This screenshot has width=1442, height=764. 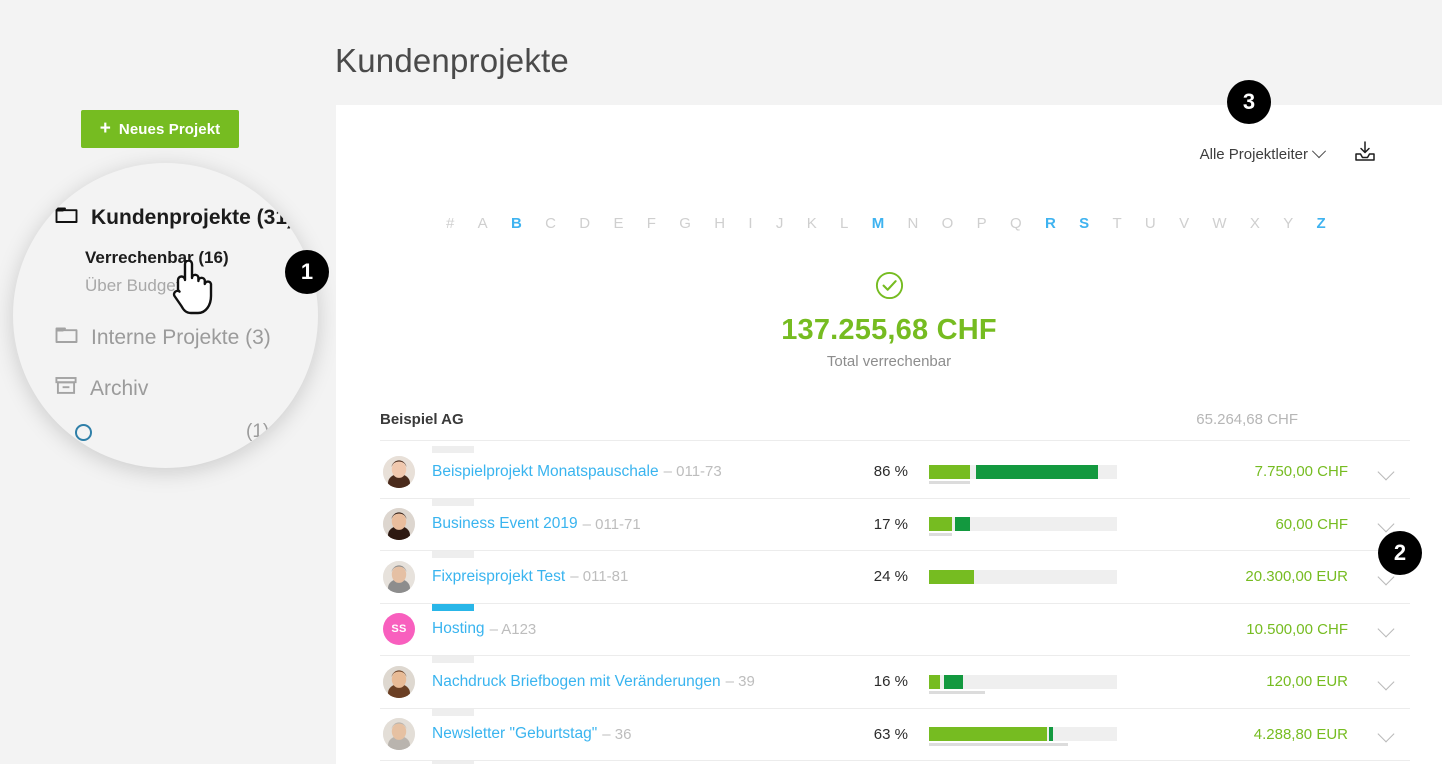 What do you see at coordinates (1365, 154) in the screenshot?
I see `export-download-icon` at bounding box center [1365, 154].